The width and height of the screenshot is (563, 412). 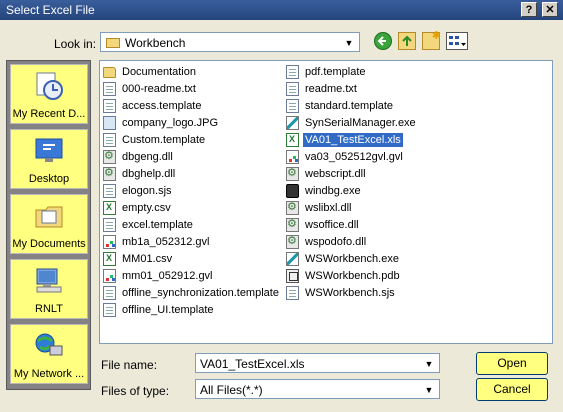 I want to click on file-name: dbgeng.dll, so click(x=147, y=157).